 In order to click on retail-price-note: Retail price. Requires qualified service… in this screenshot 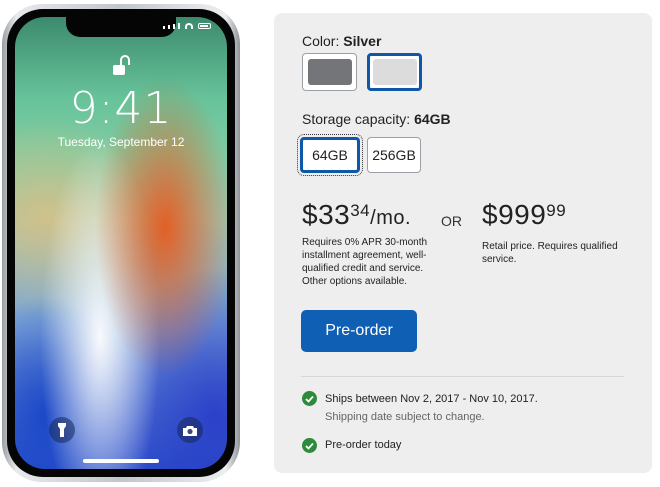, I will do `click(550, 253)`.